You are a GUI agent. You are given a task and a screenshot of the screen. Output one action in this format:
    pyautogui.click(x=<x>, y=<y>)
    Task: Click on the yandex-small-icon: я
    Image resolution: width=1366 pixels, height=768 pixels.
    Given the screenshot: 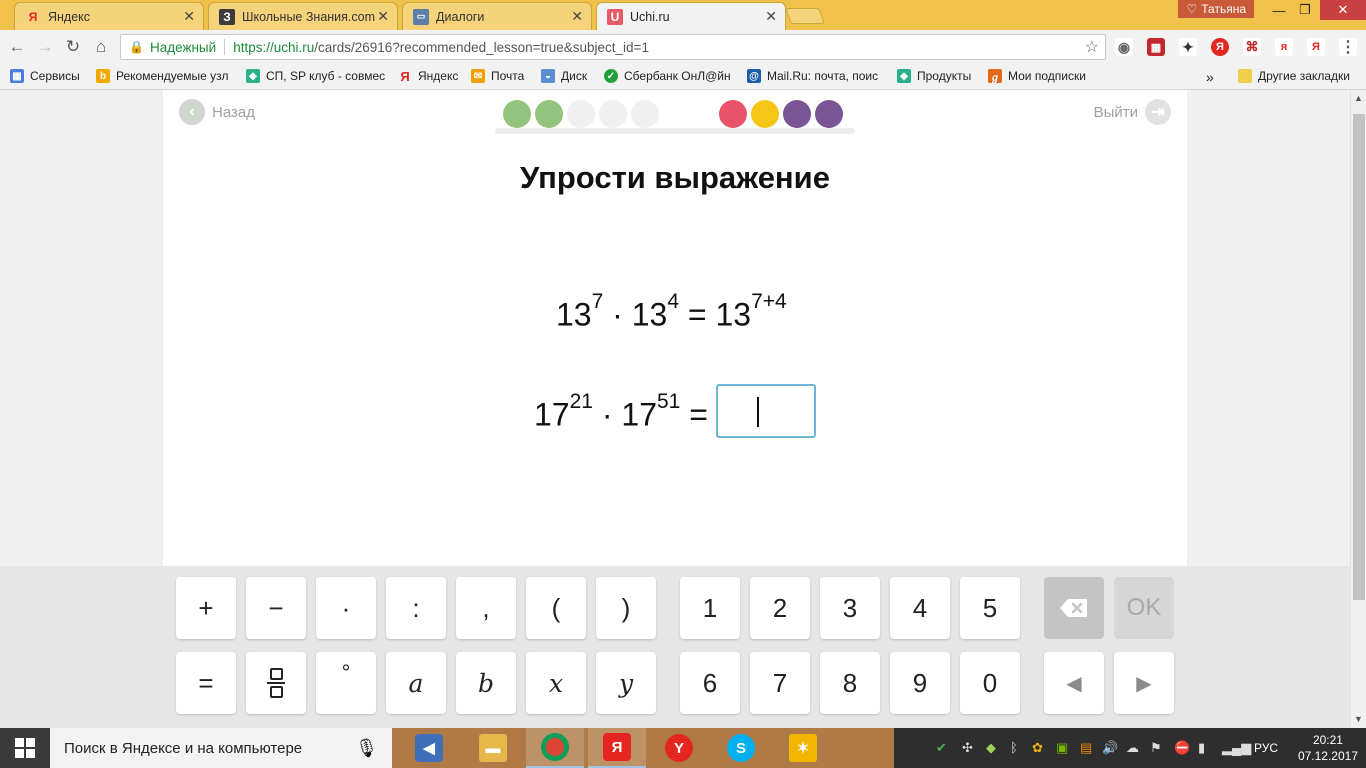 What is the action you would take?
    pyautogui.click(x=1284, y=47)
    